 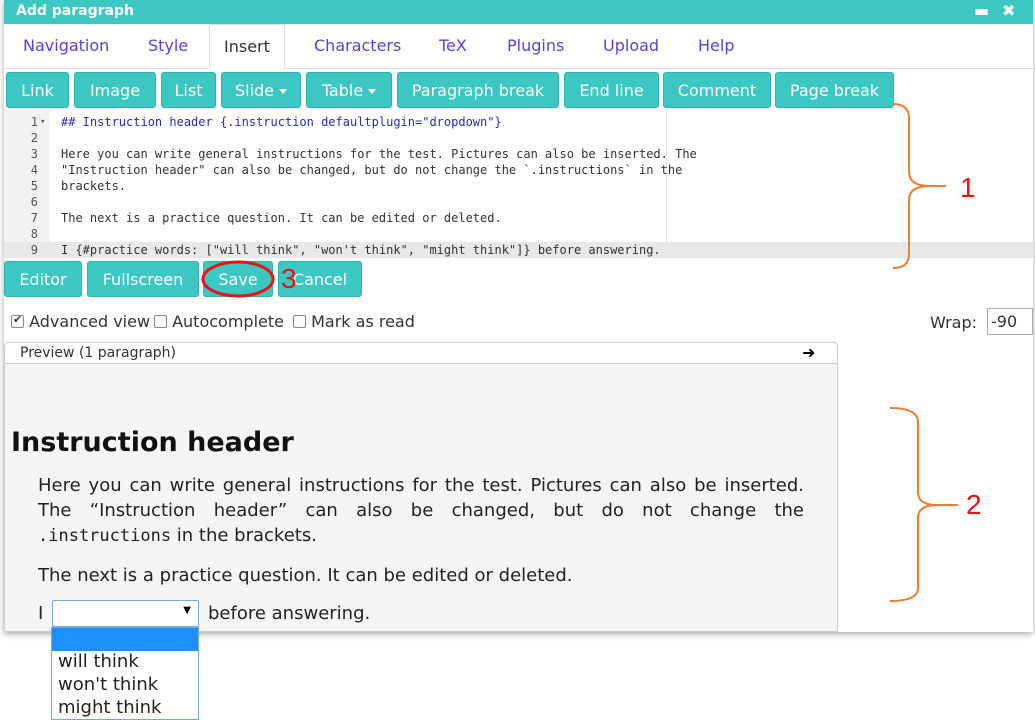 I want to click on annotation-number-3: 3, so click(x=289, y=278).